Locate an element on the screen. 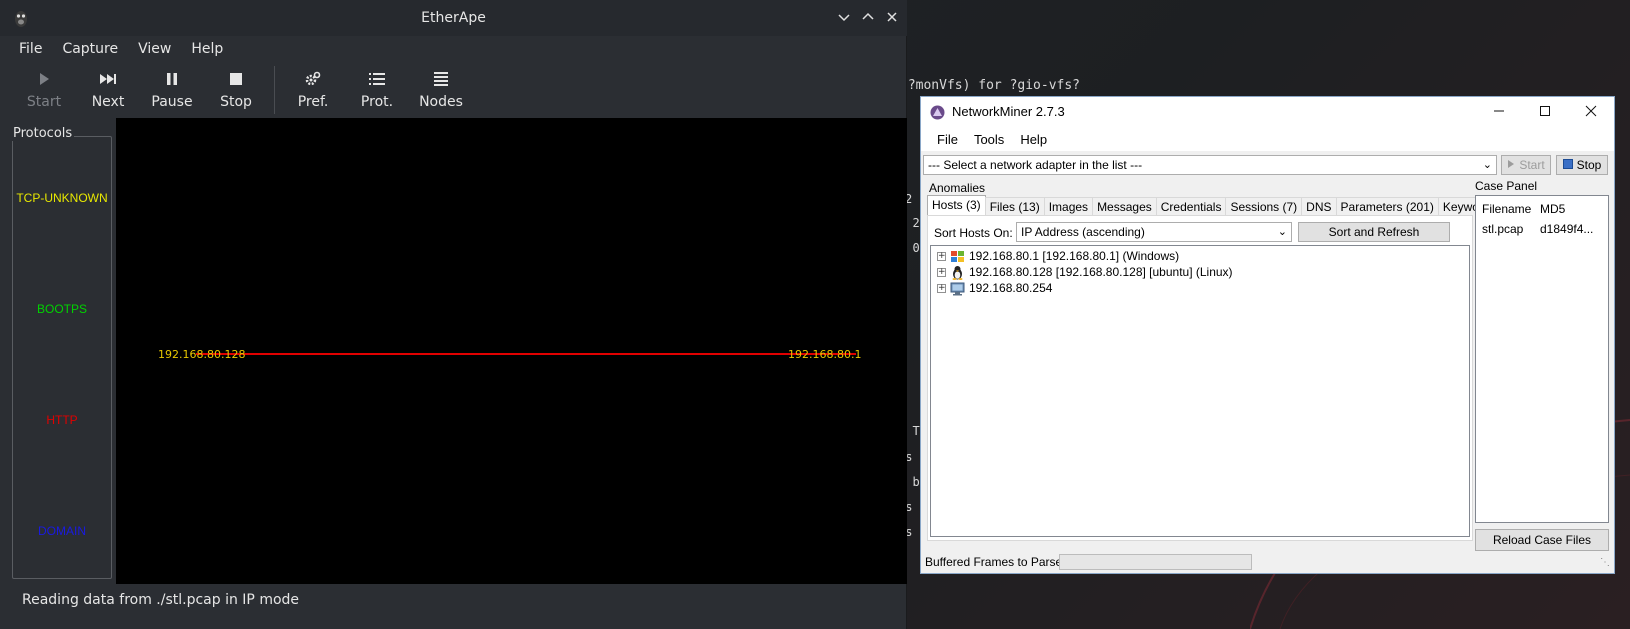 This screenshot has width=1630, height=629. column-filename: Filename is located at coordinates (1506, 209).